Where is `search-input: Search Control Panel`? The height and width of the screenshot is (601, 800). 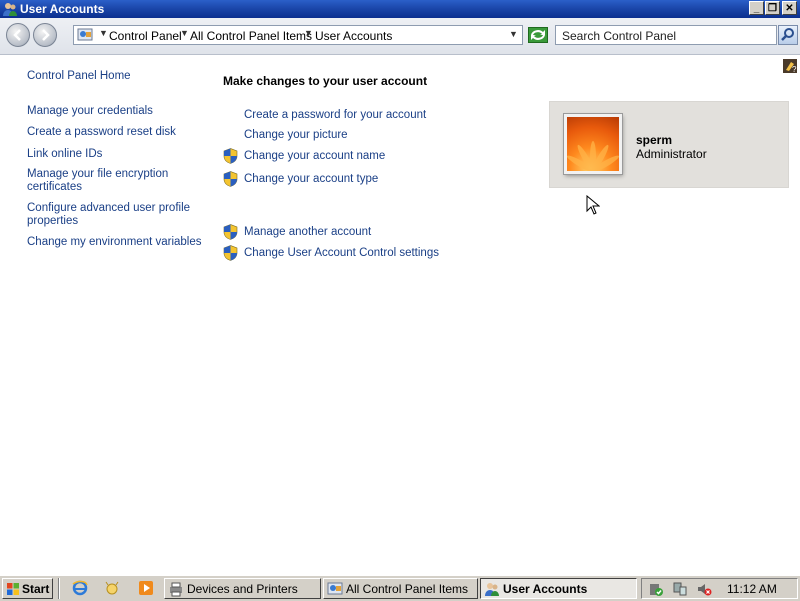
search-input: Search Control Panel is located at coordinates (666, 35).